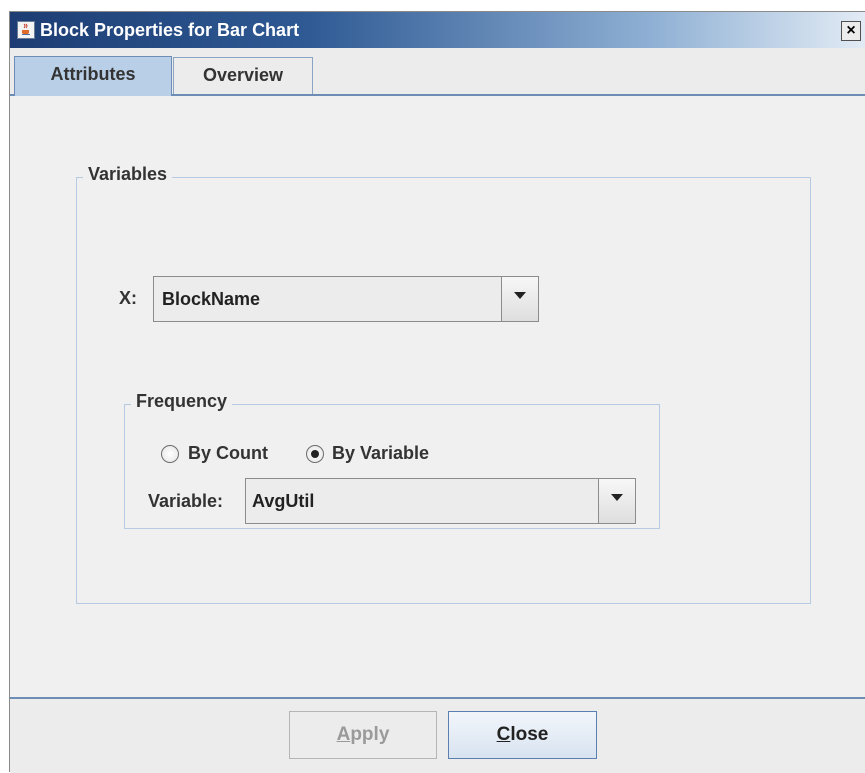  What do you see at coordinates (93, 76) in the screenshot?
I see `tab-attributes: Attributes` at bounding box center [93, 76].